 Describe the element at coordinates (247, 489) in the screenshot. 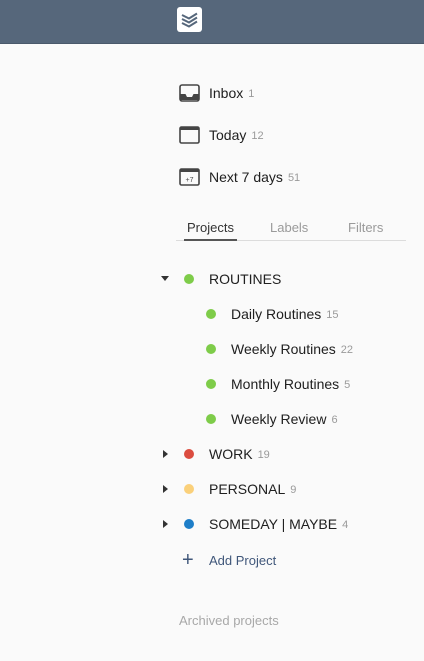

I see `project-name: PERSONAL` at that location.